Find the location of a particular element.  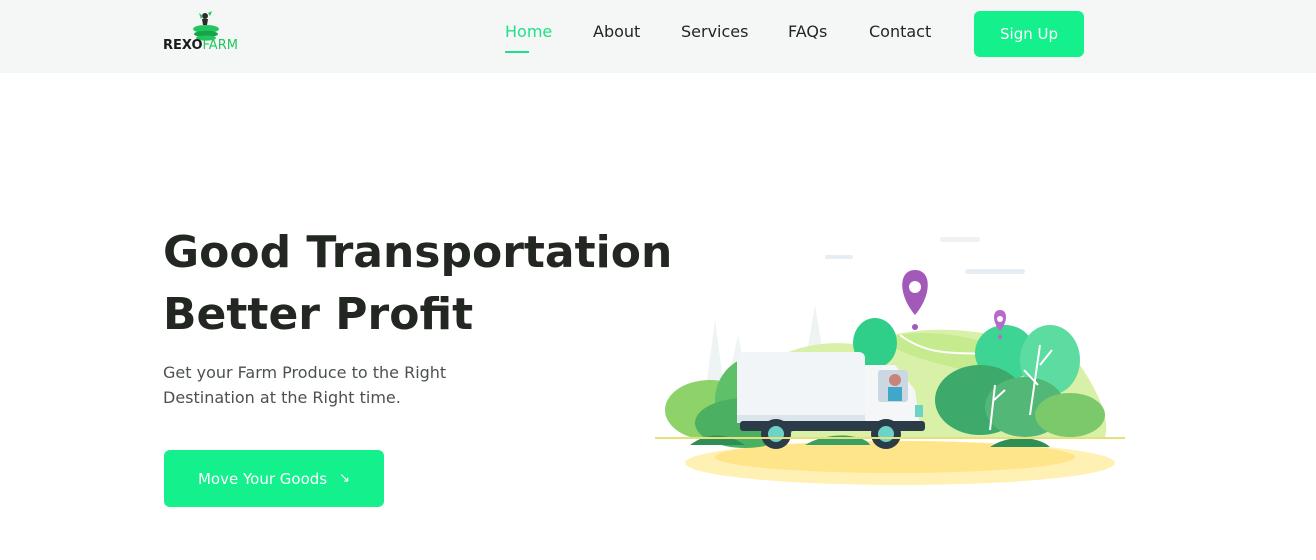

move-goods-button: Move Your Goods ↘ is located at coordinates (274, 478).